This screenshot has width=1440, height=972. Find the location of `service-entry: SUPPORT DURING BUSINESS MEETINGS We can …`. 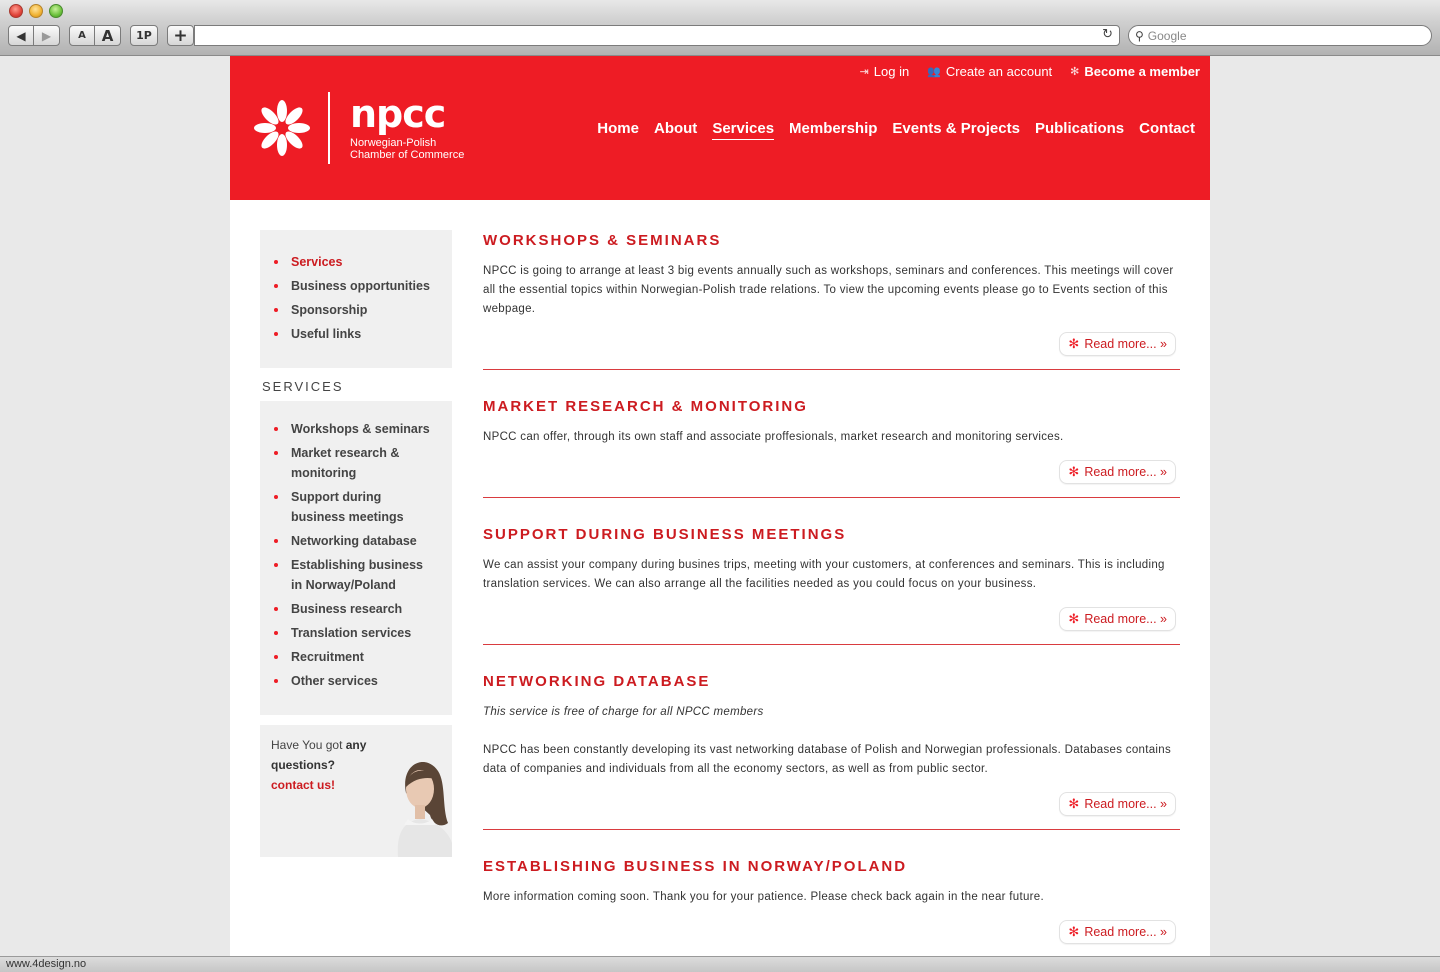

service-entry: SUPPORT DURING BUSINESS MEETINGS We can … is located at coordinates (831, 584).